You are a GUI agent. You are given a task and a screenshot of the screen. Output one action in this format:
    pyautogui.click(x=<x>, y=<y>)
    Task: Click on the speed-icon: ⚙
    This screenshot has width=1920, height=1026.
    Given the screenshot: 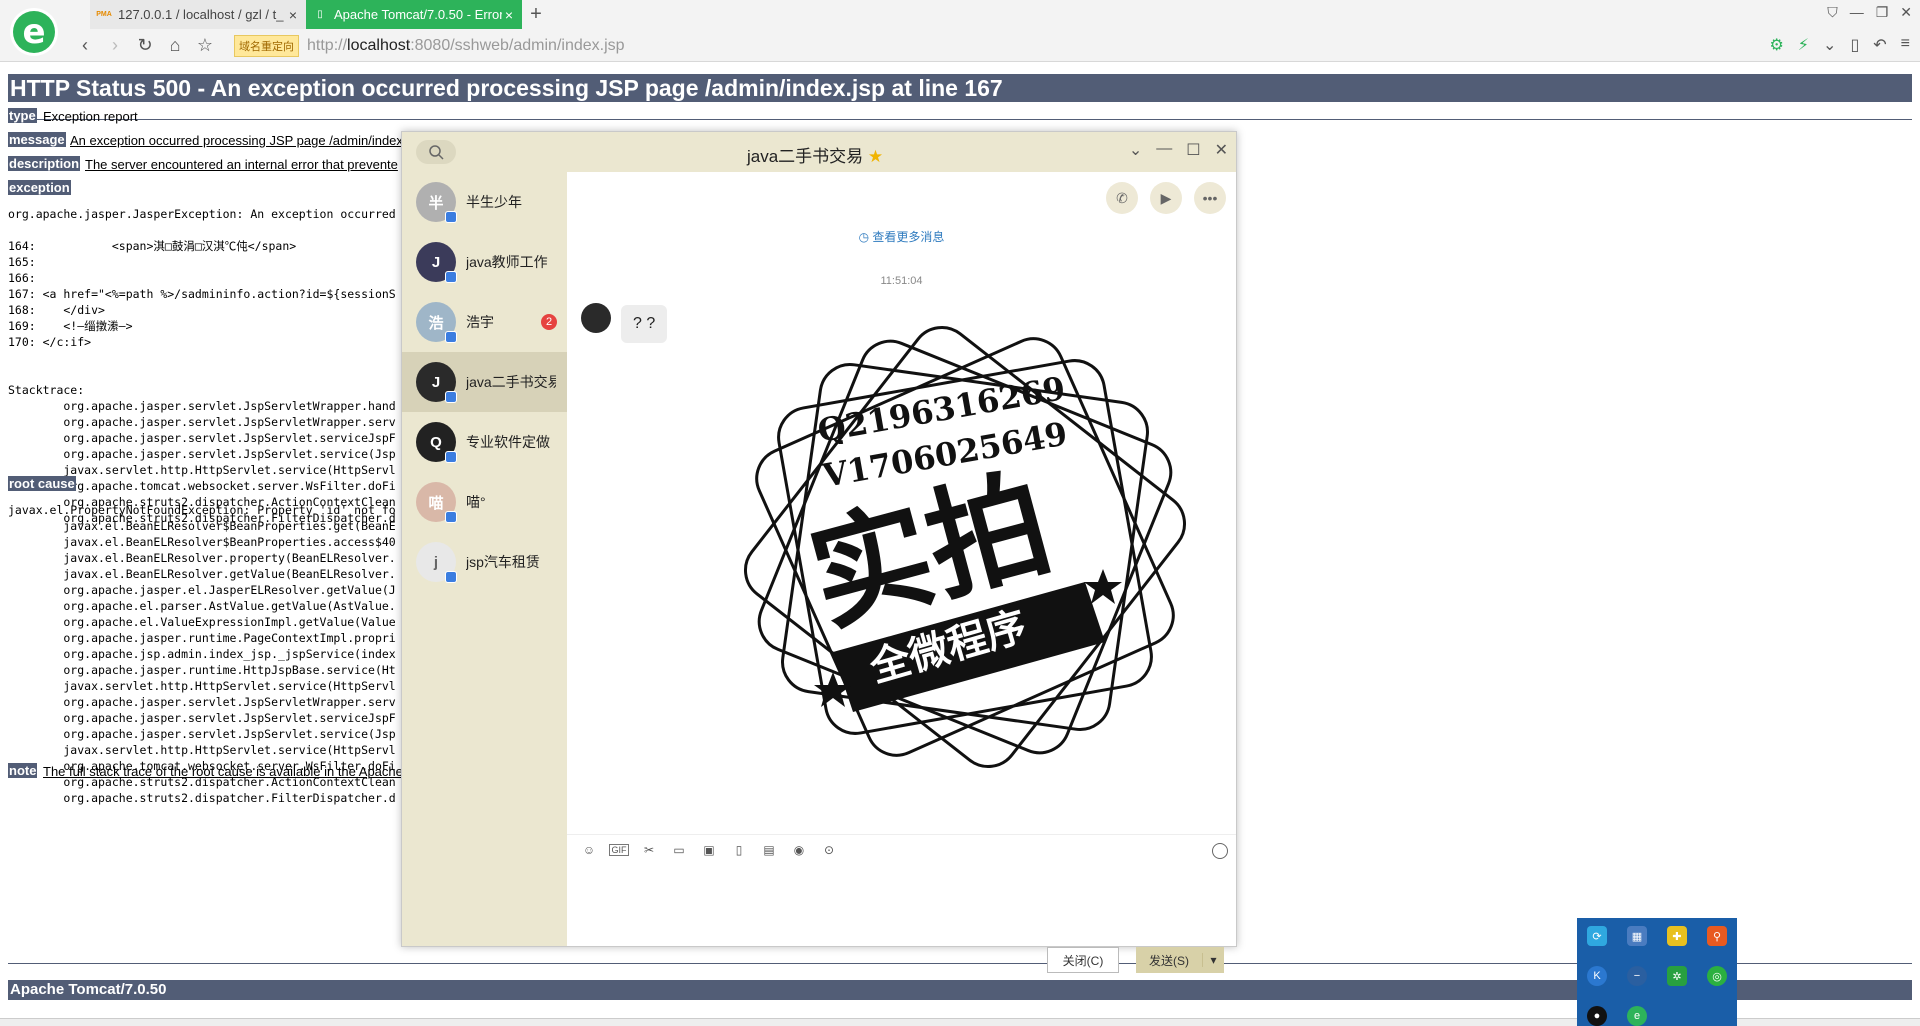 What is the action you would take?
    pyautogui.click(x=1776, y=45)
    